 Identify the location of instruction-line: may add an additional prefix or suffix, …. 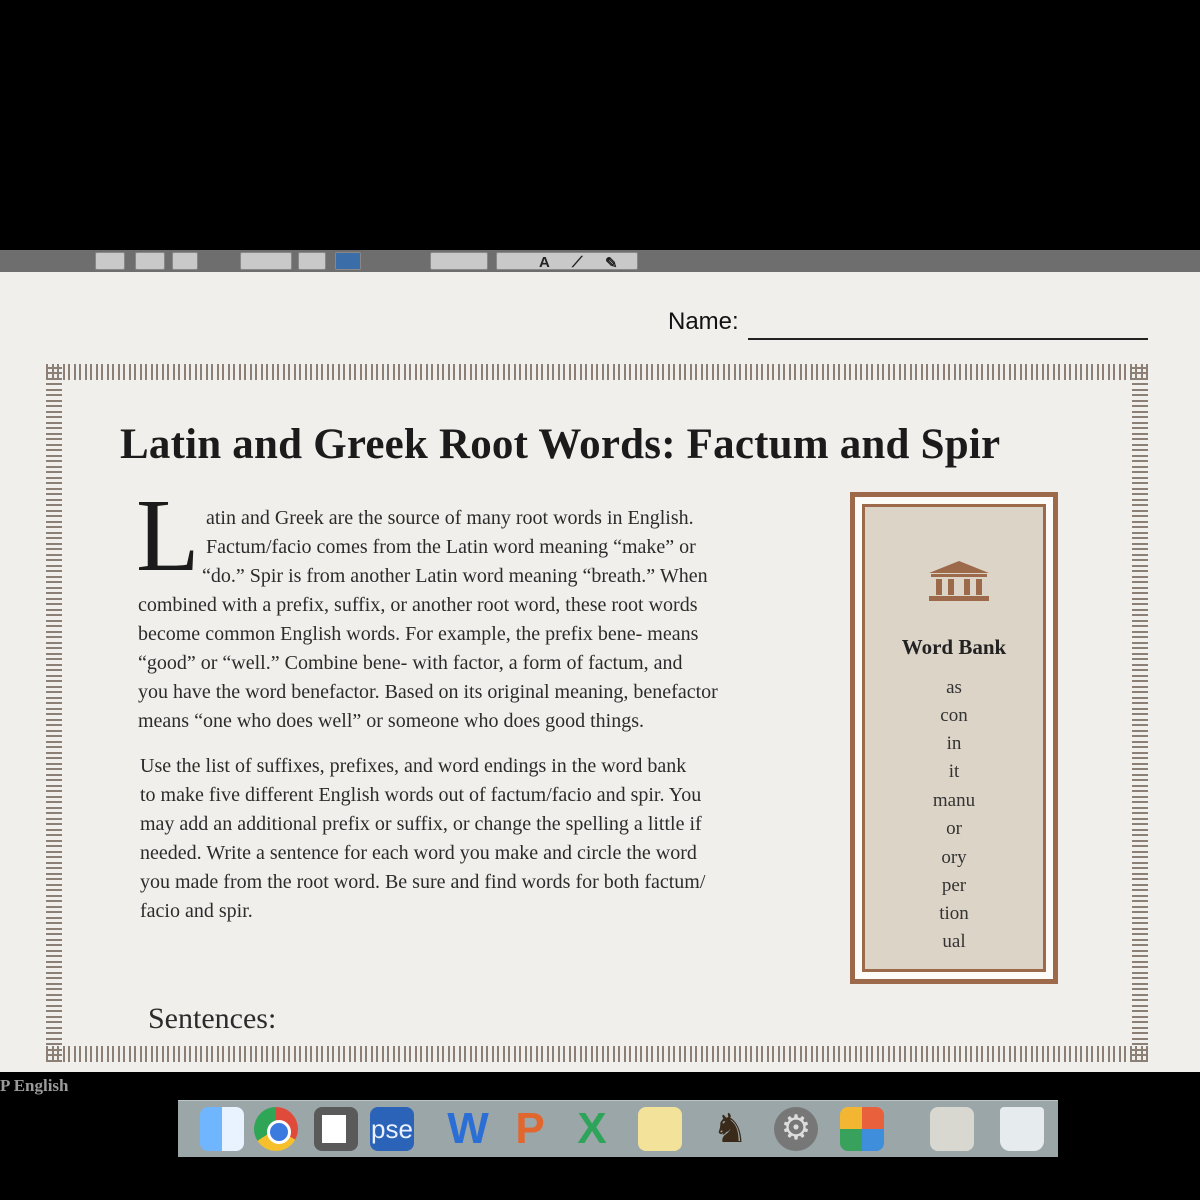
(421, 824).